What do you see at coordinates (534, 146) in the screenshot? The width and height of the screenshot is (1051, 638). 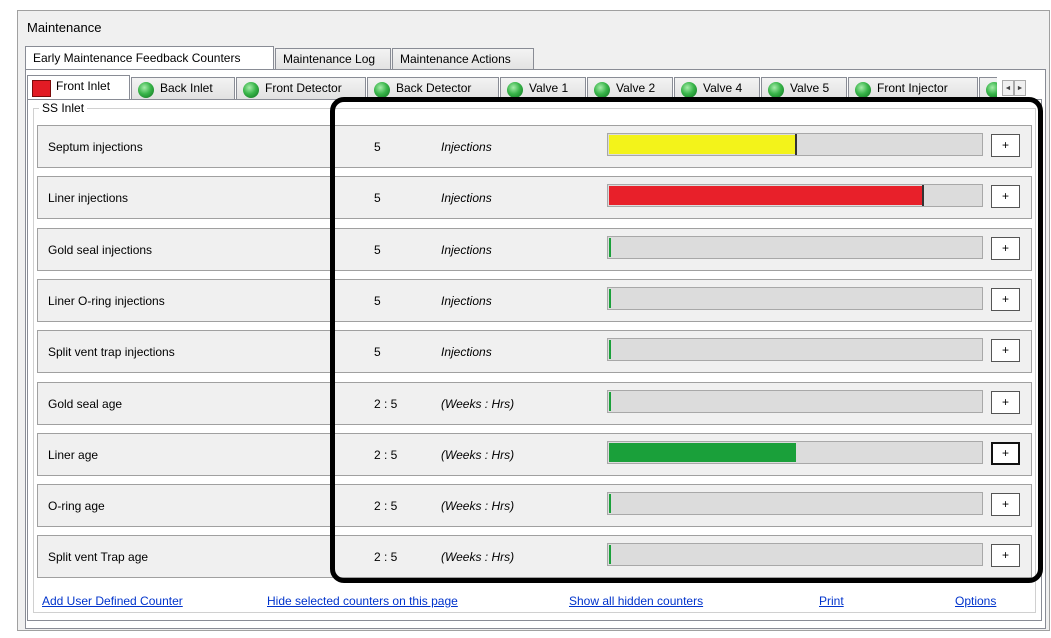 I see `counter-row: Septum injections 5 Injections +` at bounding box center [534, 146].